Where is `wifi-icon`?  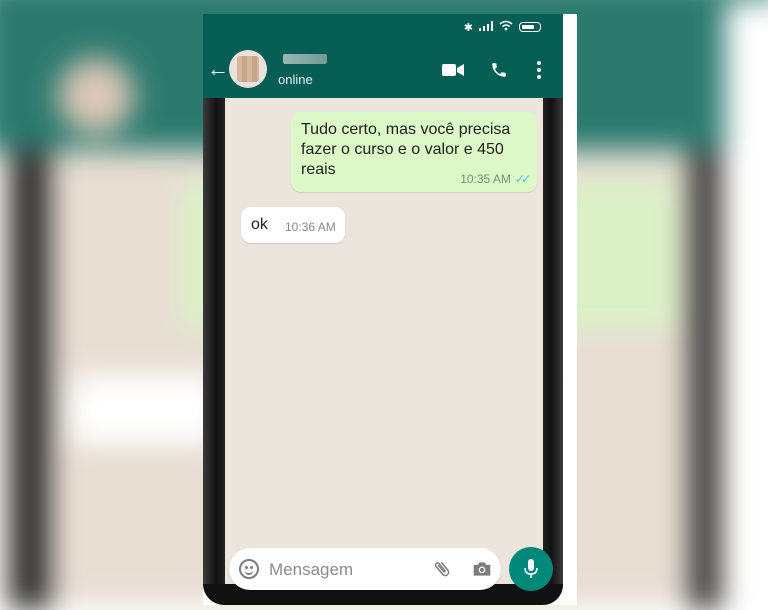 wifi-icon is located at coordinates (506, 27).